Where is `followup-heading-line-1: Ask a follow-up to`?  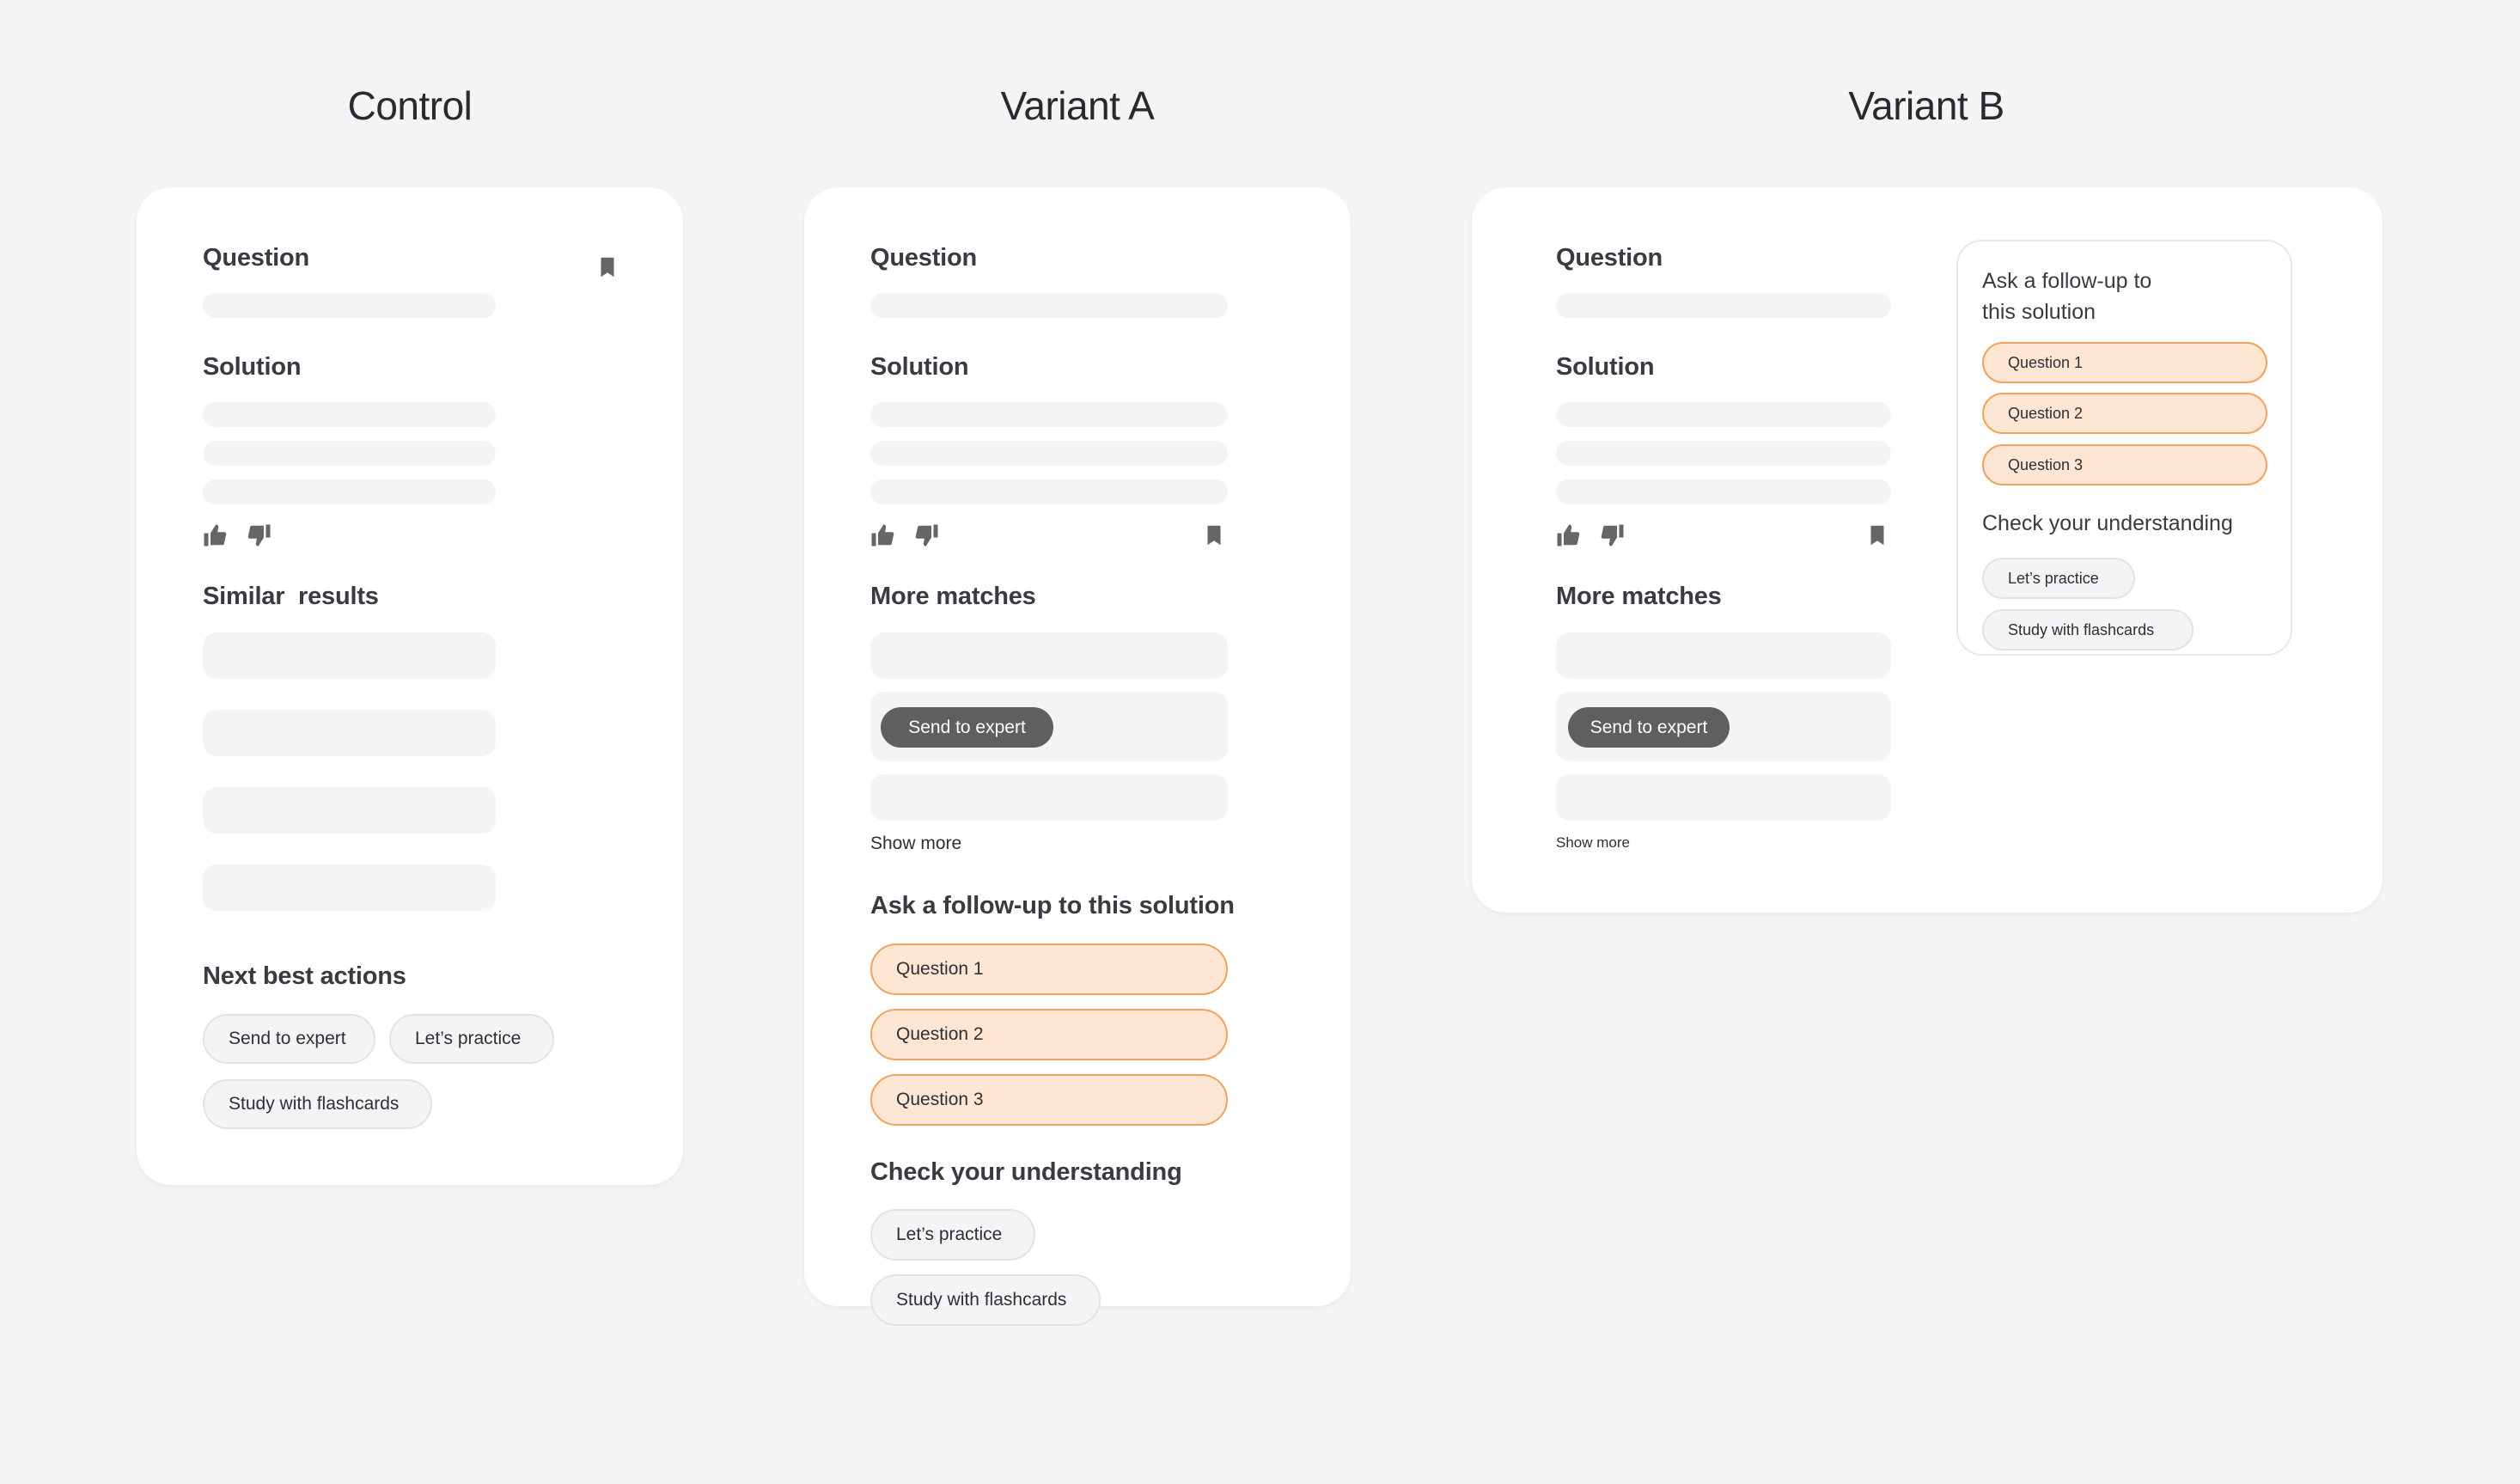 followup-heading-line-1: Ask a follow-up to is located at coordinates (2067, 281).